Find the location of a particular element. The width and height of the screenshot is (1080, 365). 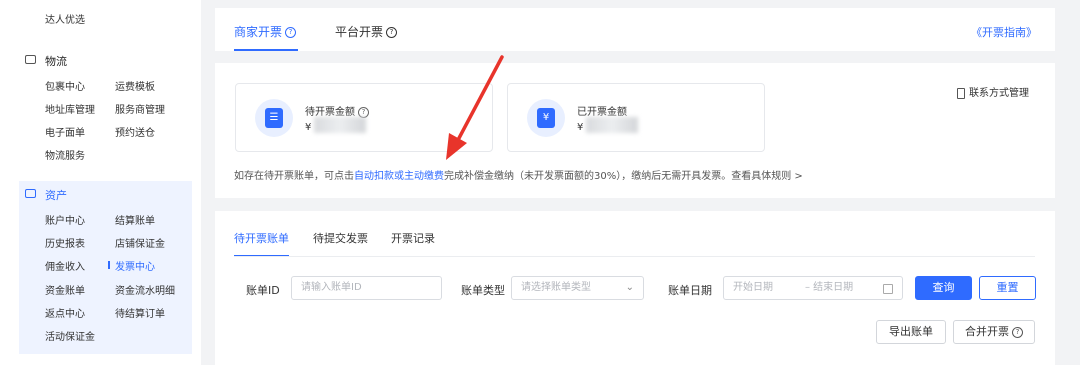

annotation-arrow is located at coordinates (475, 107).